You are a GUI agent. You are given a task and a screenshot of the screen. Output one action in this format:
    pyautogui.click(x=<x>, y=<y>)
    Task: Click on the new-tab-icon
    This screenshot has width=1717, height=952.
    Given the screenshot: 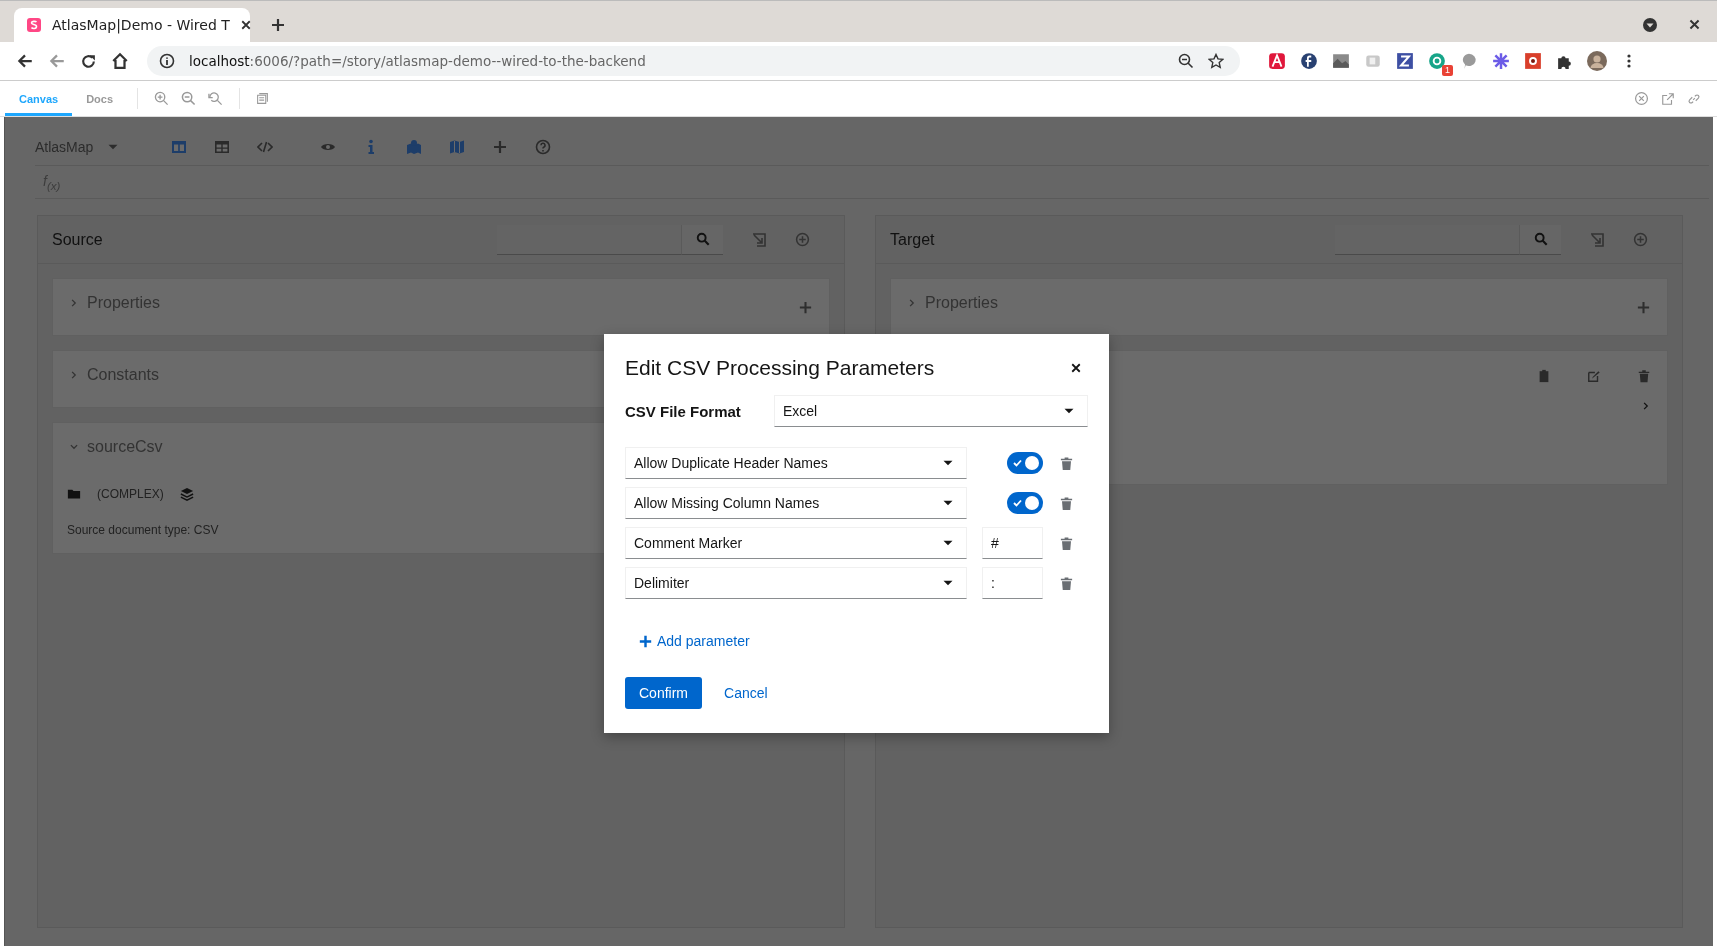 What is the action you would take?
    pyautogui.click(x=278, y=25)
    